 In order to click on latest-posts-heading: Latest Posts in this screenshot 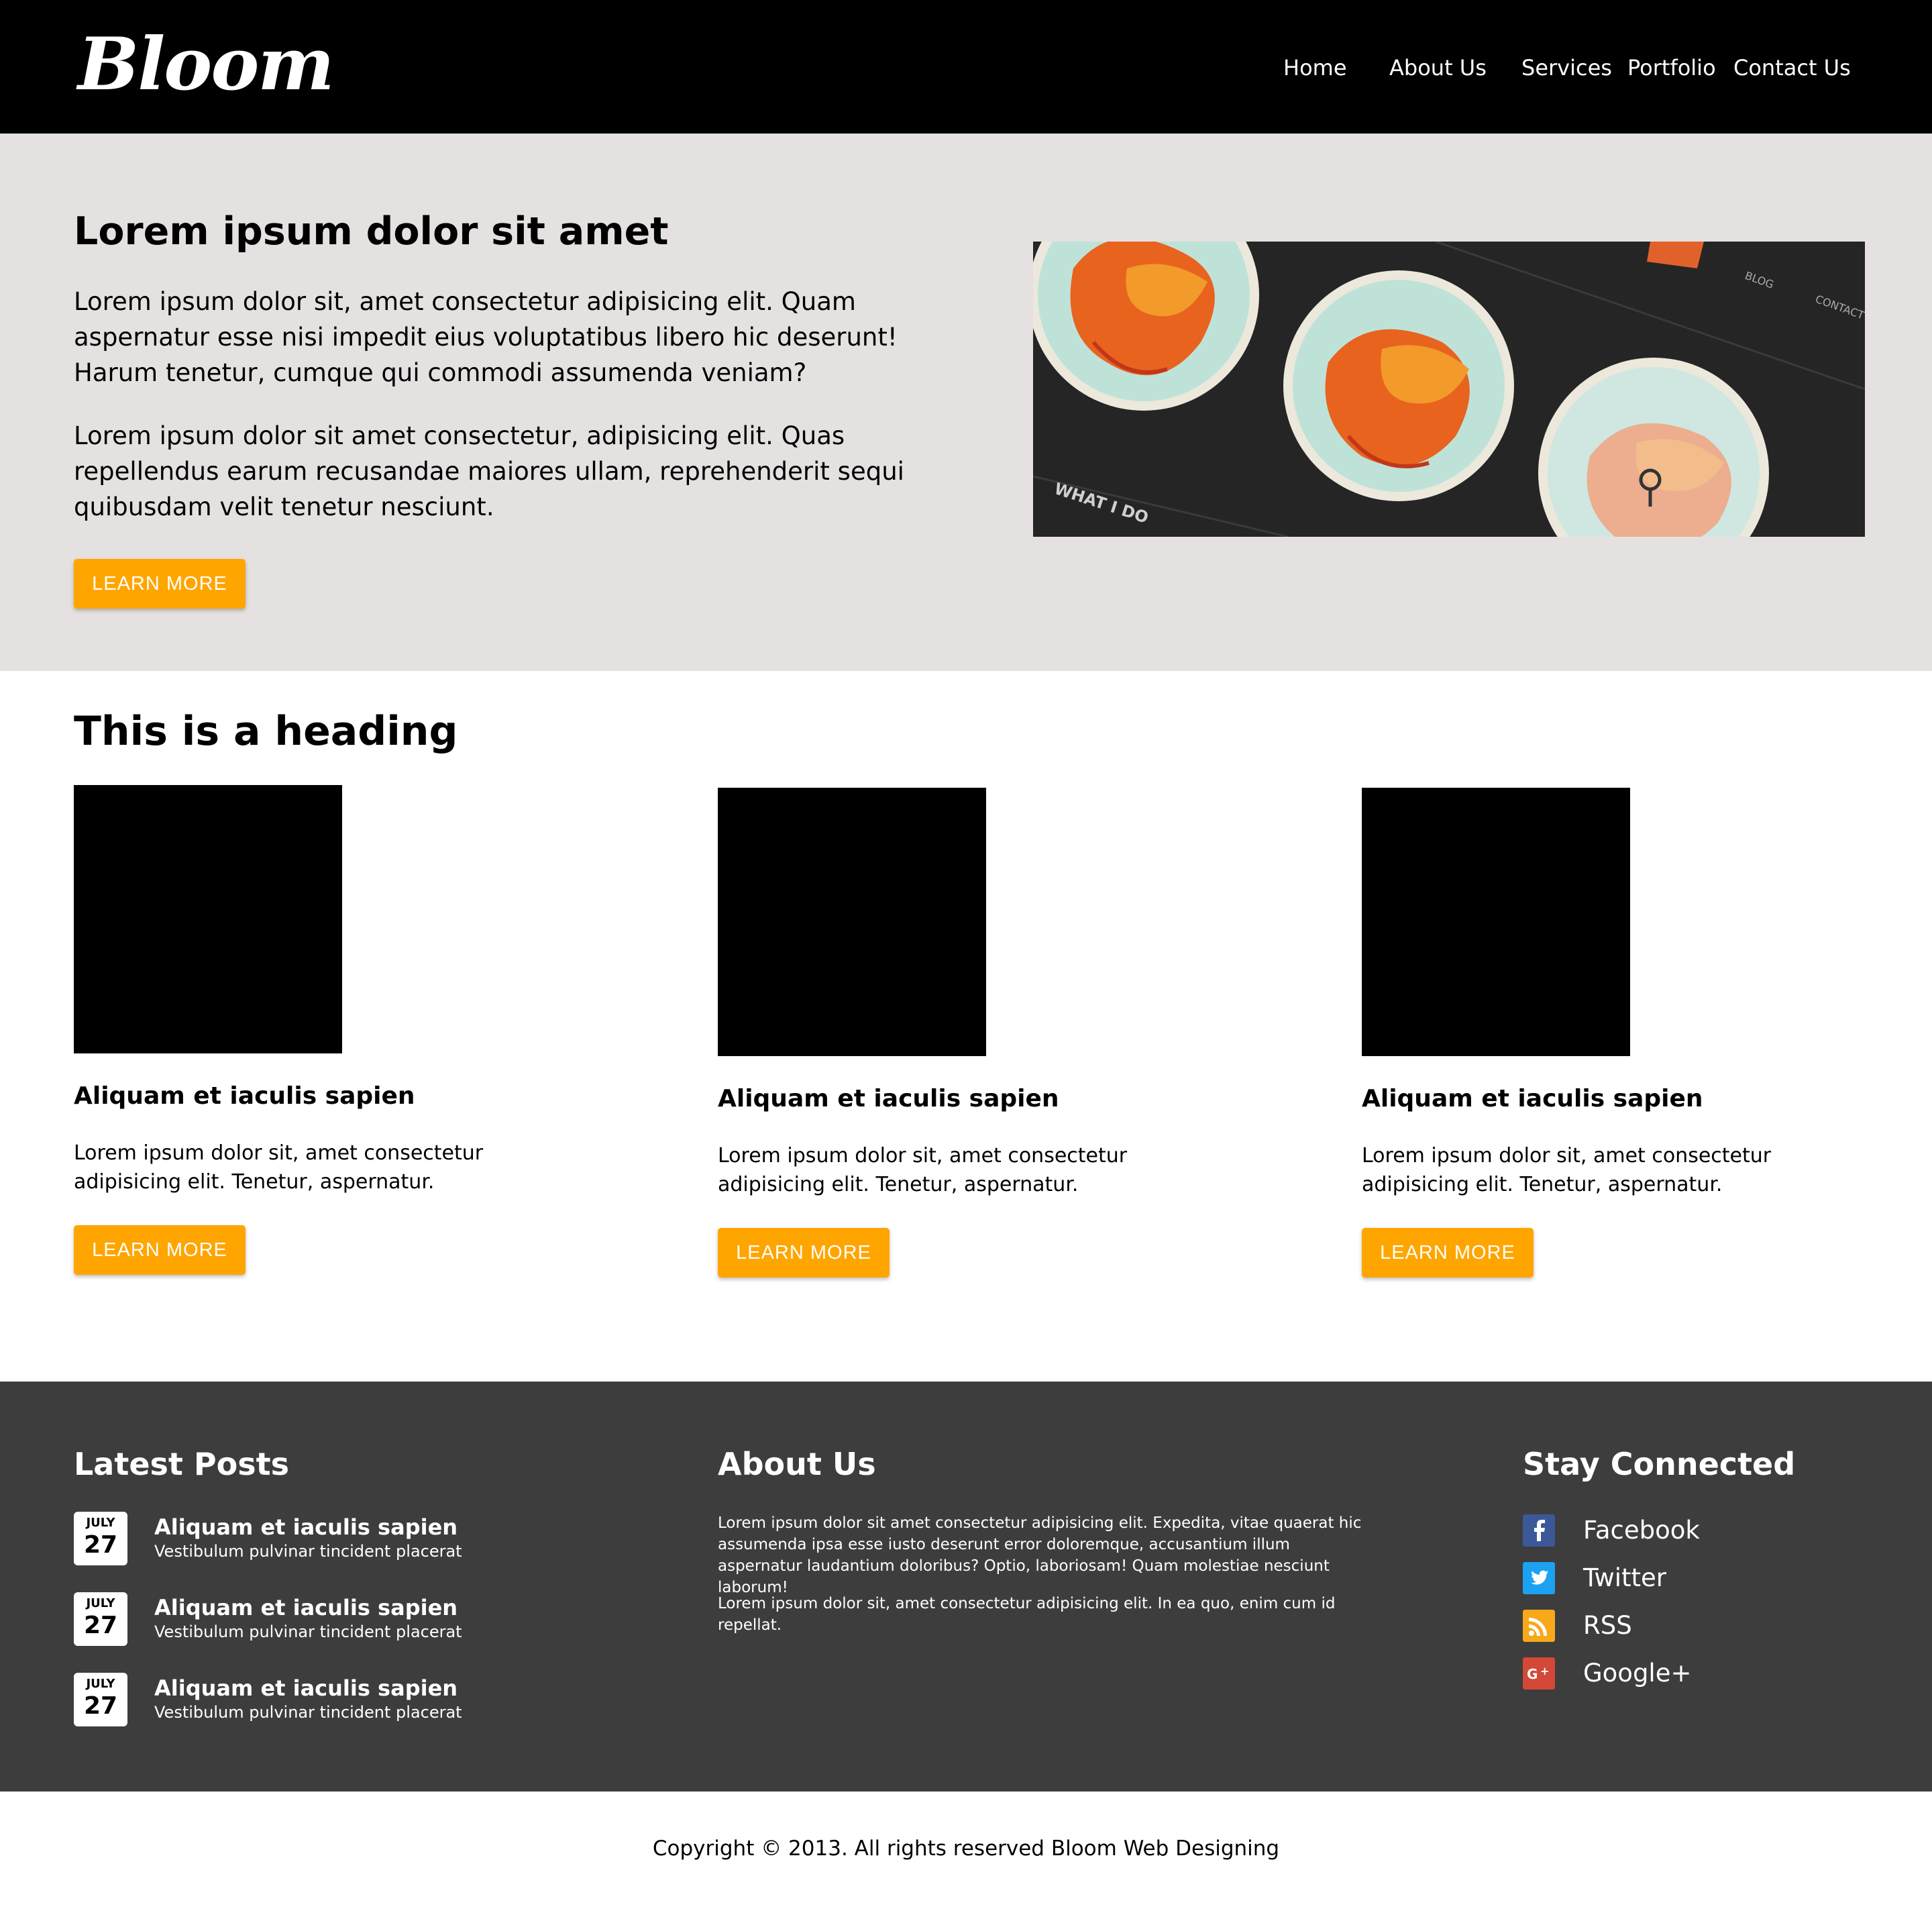, I will do `click(181, 1464)`.